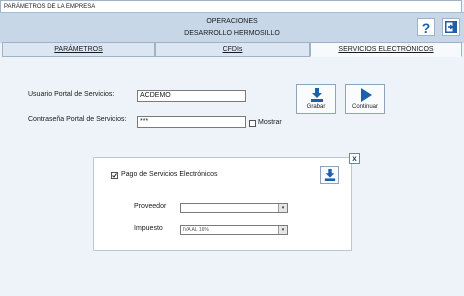 This screenshot has width=464, height=296. I want to click on play-icon, so click(366, 95).